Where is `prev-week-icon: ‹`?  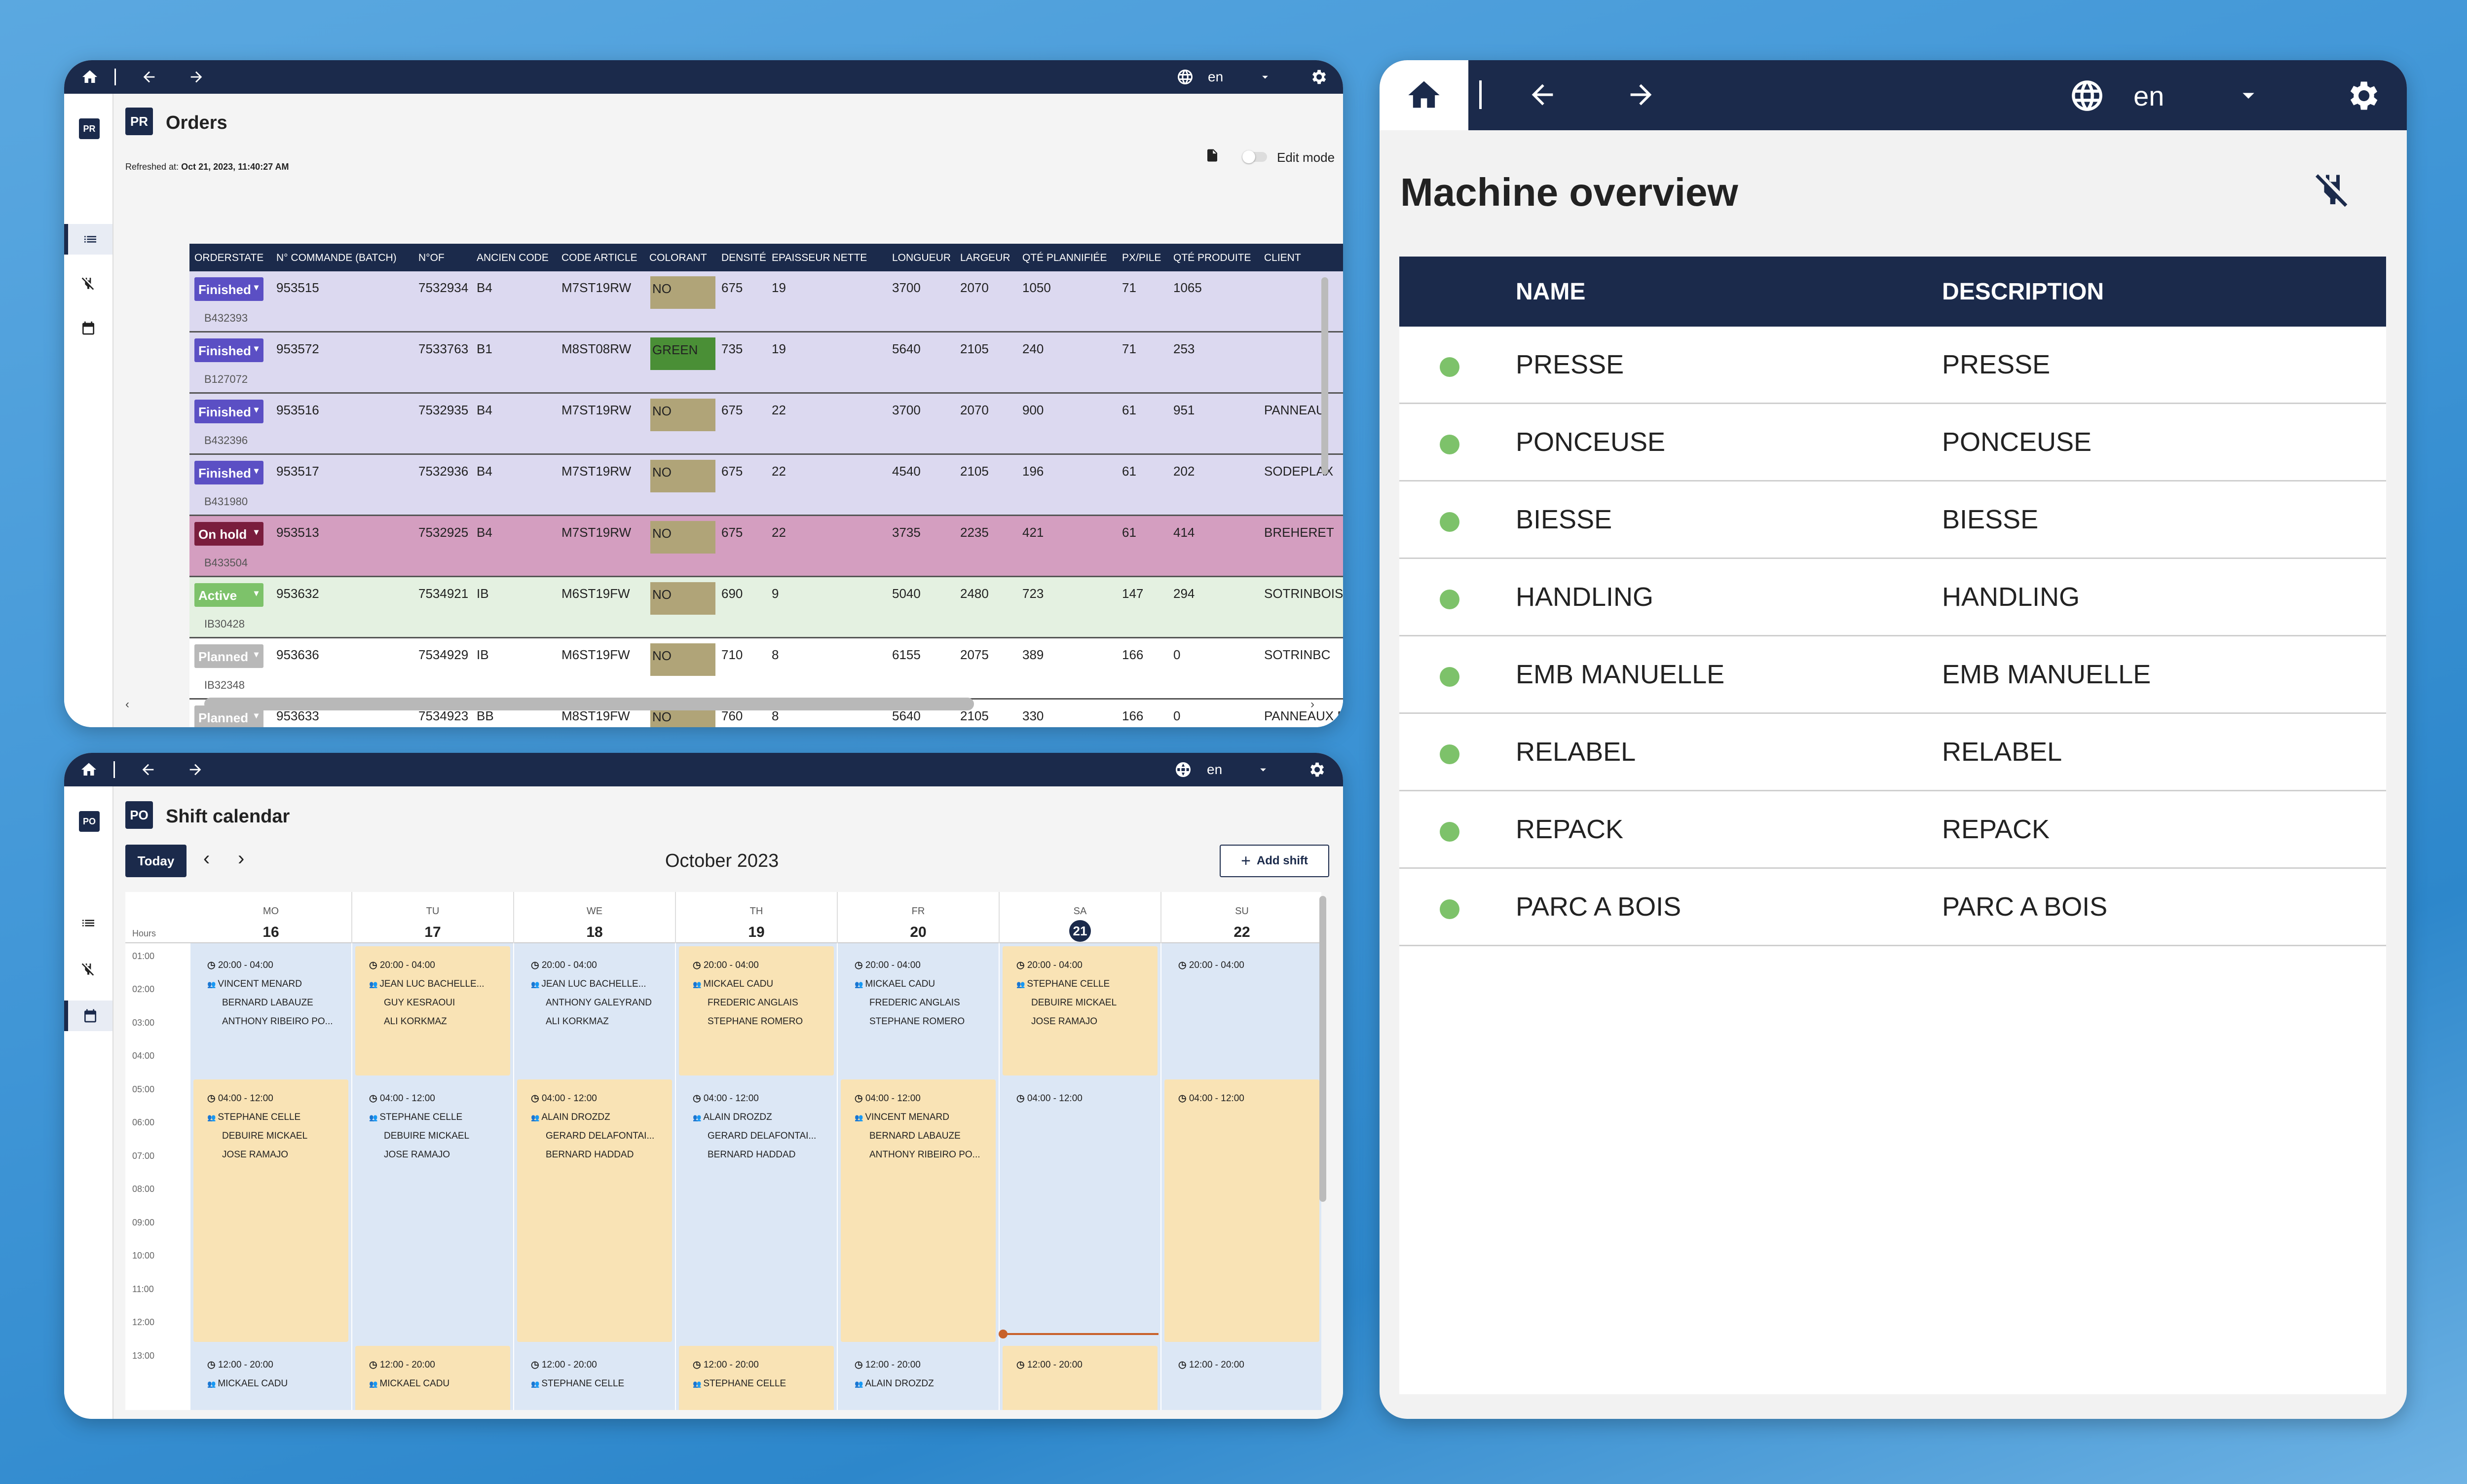 prev-week-icon: ‹ is located at coordinates (206, 859).